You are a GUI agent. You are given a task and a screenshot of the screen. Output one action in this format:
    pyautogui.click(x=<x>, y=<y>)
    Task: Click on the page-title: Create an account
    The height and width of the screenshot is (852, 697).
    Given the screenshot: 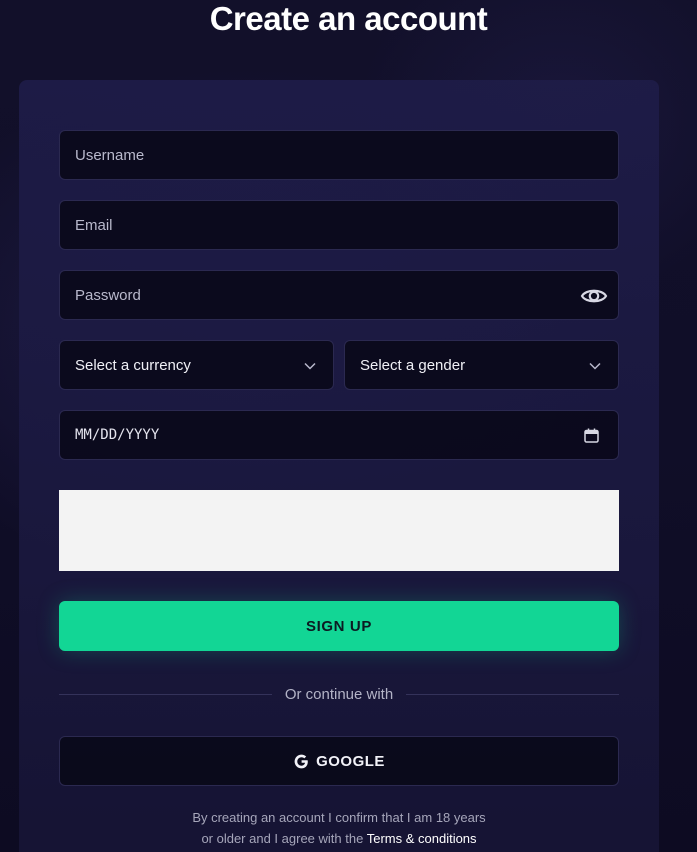 What is the action you would take?
    pyautogui.click(x=348, y=18)
    